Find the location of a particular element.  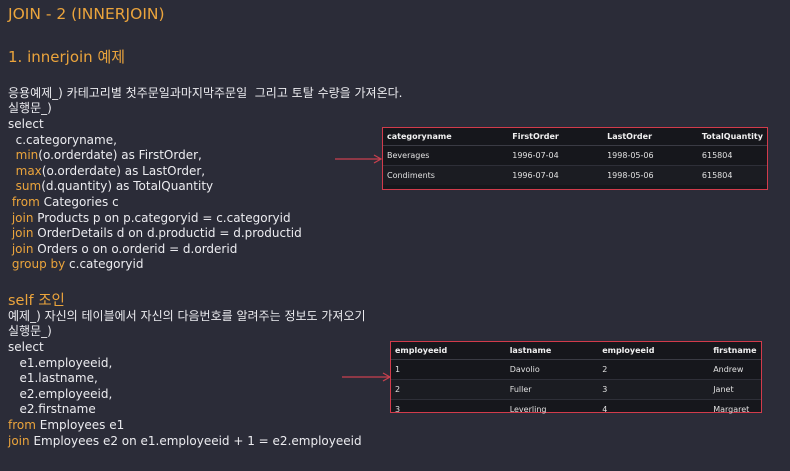

code-line: c.categoryname, is located at coordinates (155, 141).